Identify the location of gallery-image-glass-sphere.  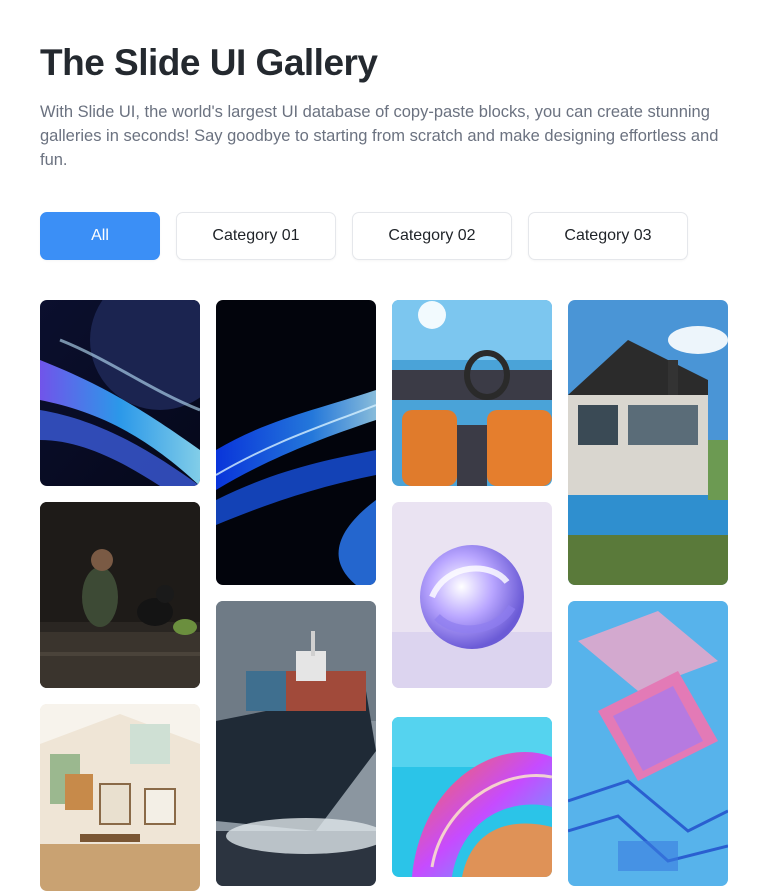
(472, 595).